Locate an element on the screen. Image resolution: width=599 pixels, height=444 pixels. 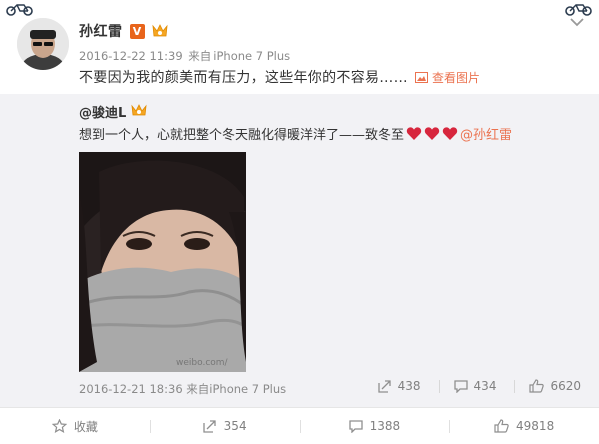
post-meta: 2016-12-22 11:39 来自 iPhone 7 Plus is located at coordinates (185, 56).